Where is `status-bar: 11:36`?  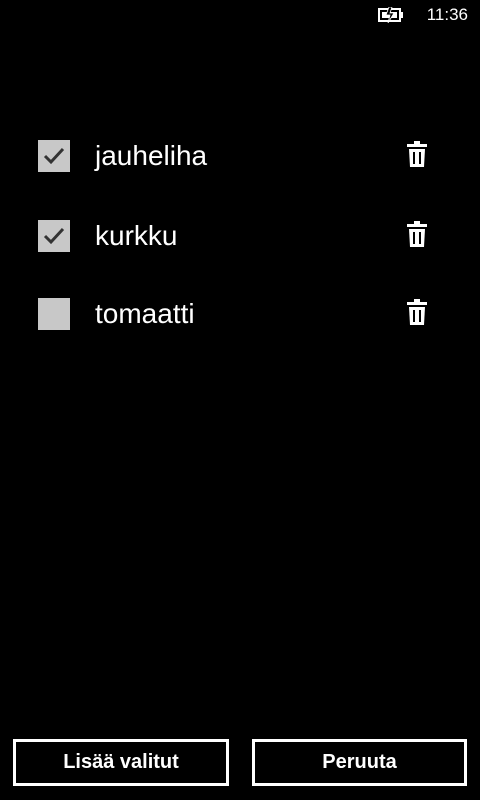 status-bar: 11:36 is located at coordinates (240, 16).